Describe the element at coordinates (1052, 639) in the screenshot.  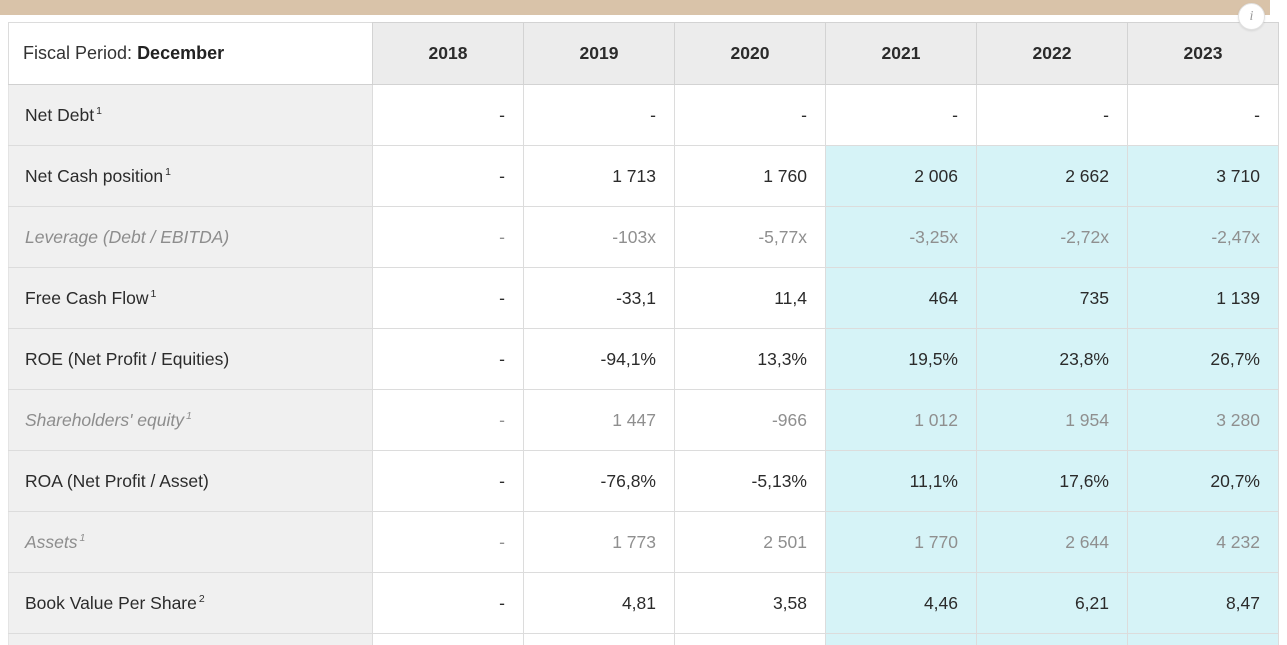
I see `cell-2022` at that location.